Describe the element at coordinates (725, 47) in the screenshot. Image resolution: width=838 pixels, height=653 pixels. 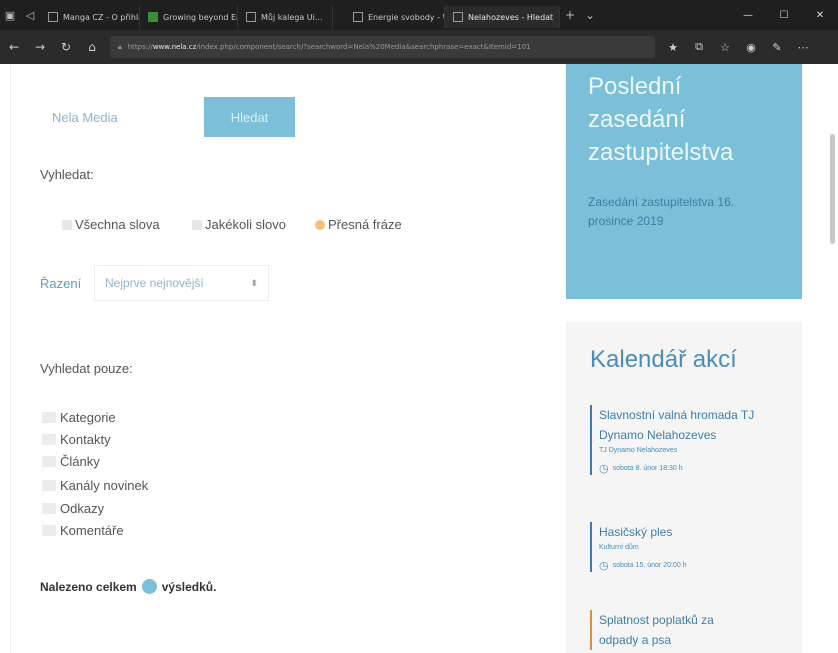
I see `favorites-icon: ☆` at that location.